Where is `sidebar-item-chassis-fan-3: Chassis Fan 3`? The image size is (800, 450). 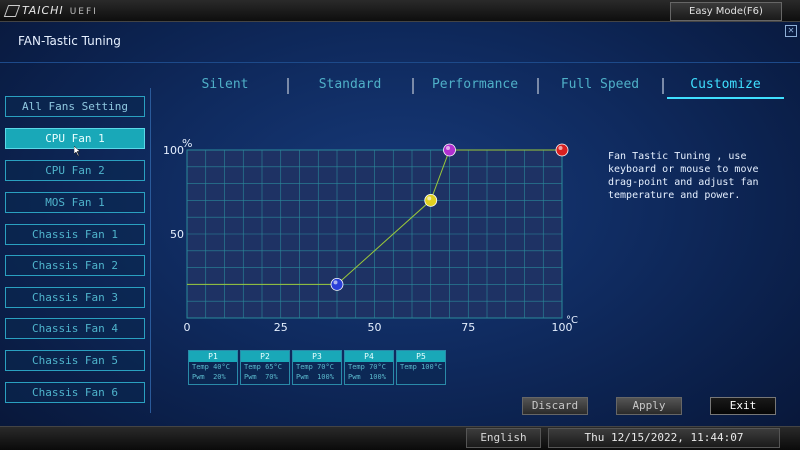 sidebar-item-chassis-fan-3: Chassis Fan 3 is located at coordinates (75, 297).